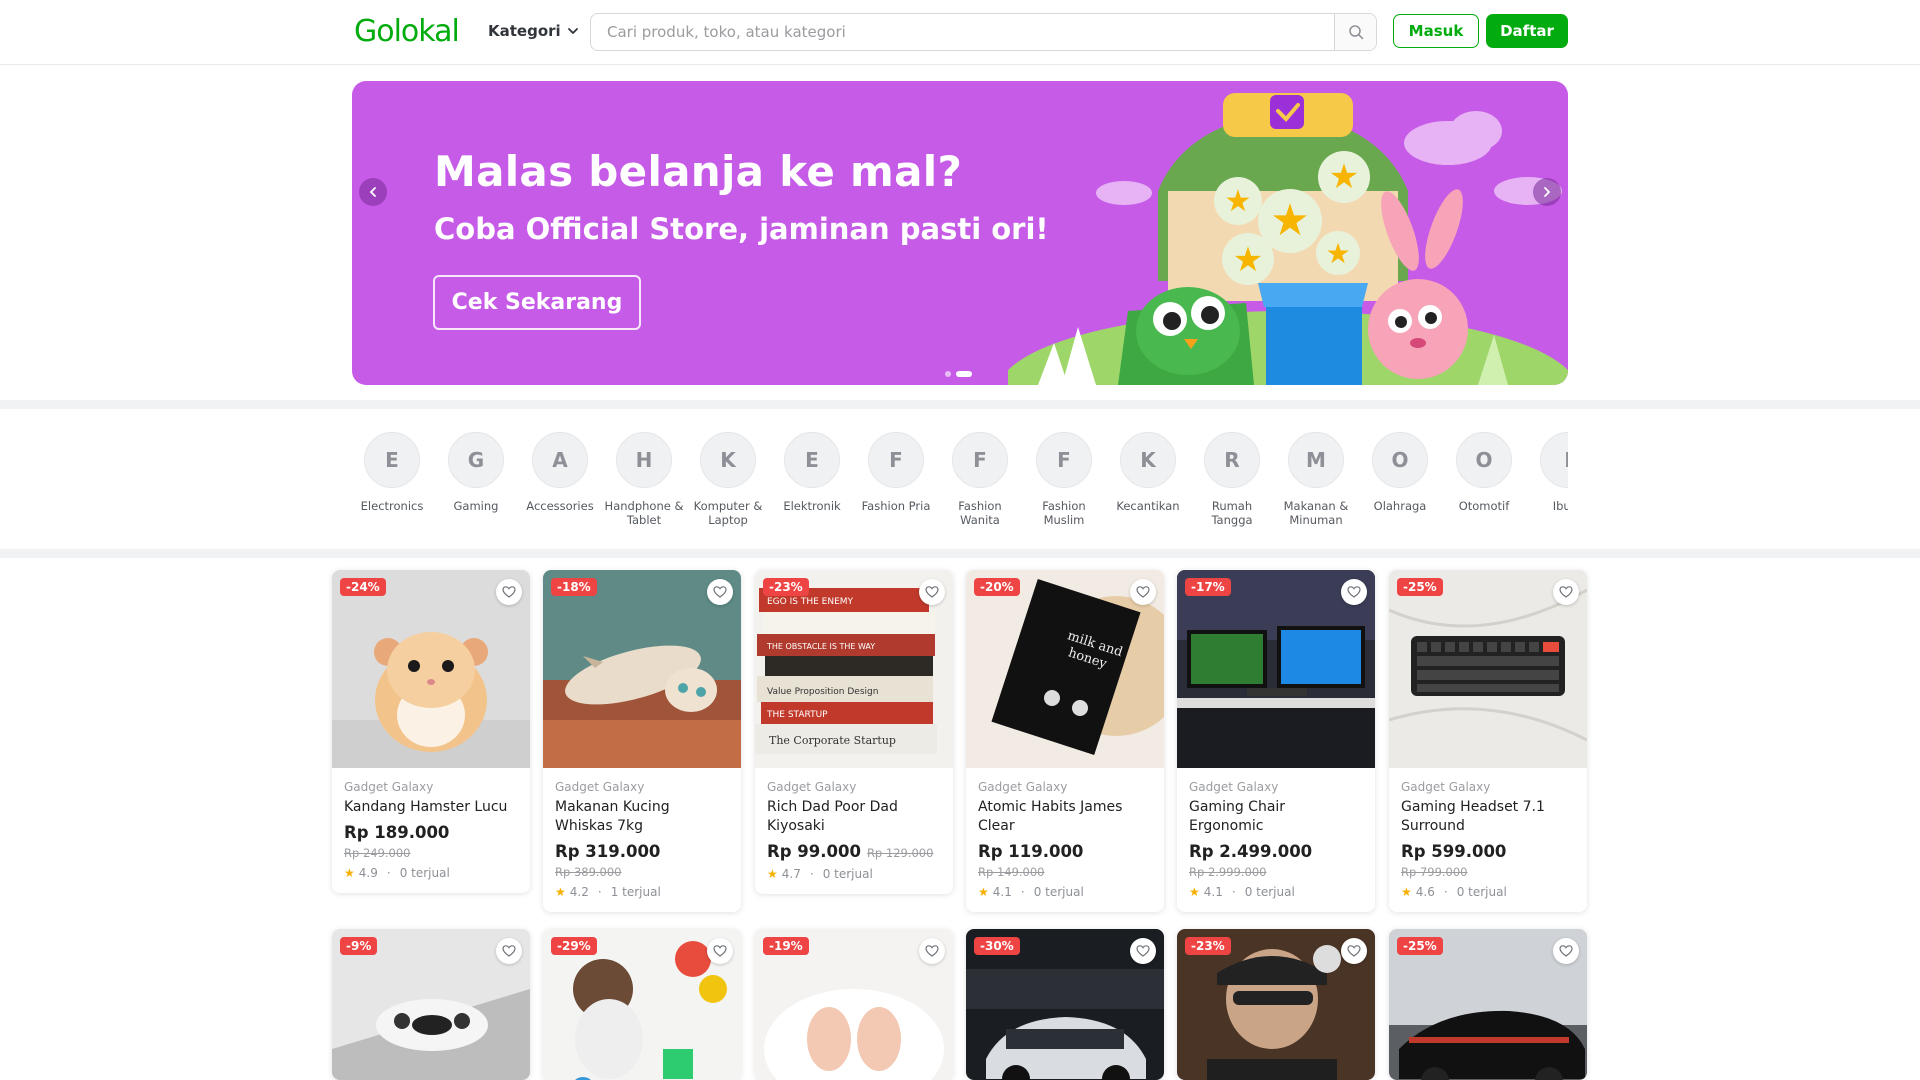  I want to click on product-name: Rich Dad Poor Dad Kiyosaki, so click(854, 817).